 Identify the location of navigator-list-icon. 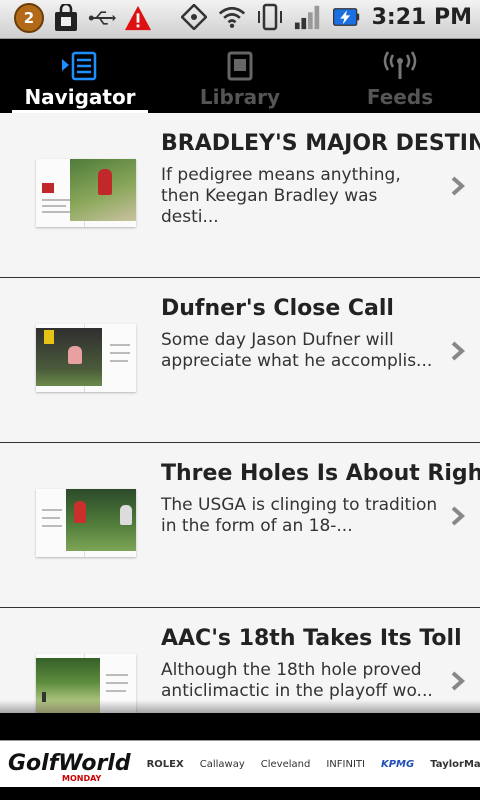
(80, 66).